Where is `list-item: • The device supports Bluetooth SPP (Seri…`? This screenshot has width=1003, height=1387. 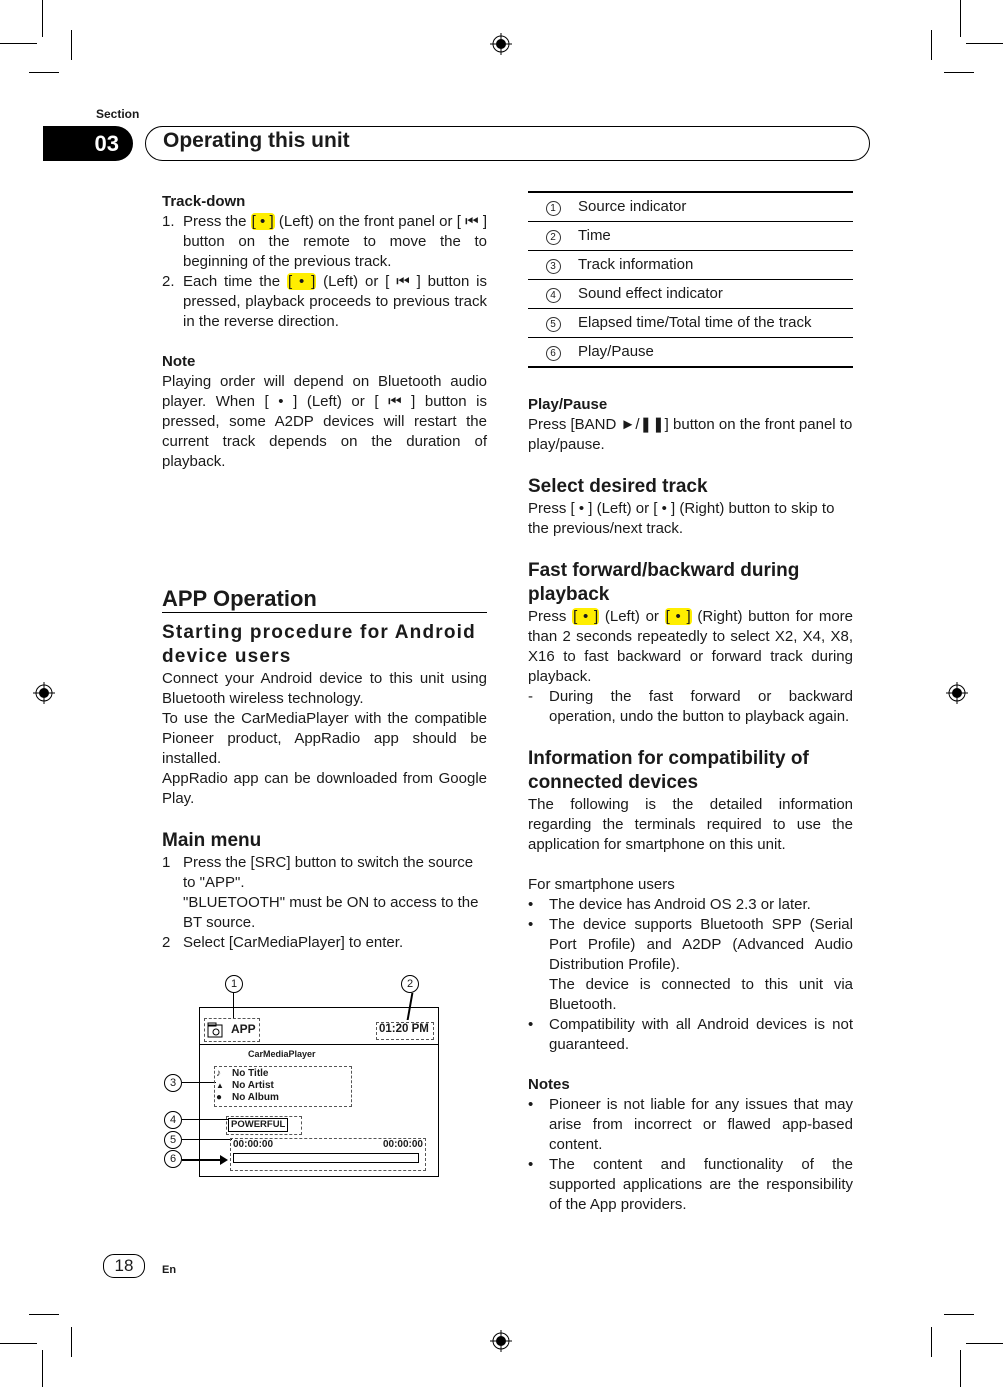
list-item: • The device supports Bluetooth SPP (Seri… is located at coordinates (690, 965).